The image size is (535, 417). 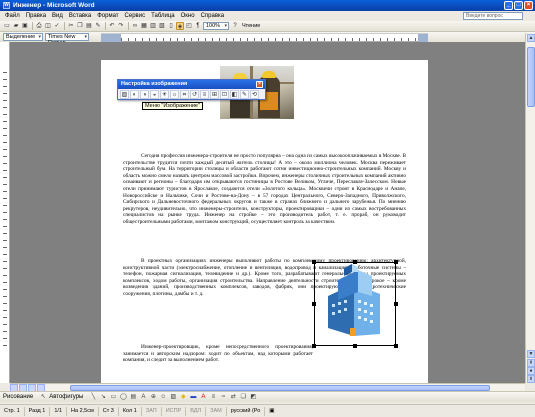 I want to click on 3d-icon: ◩, so click(x=253, y=397).